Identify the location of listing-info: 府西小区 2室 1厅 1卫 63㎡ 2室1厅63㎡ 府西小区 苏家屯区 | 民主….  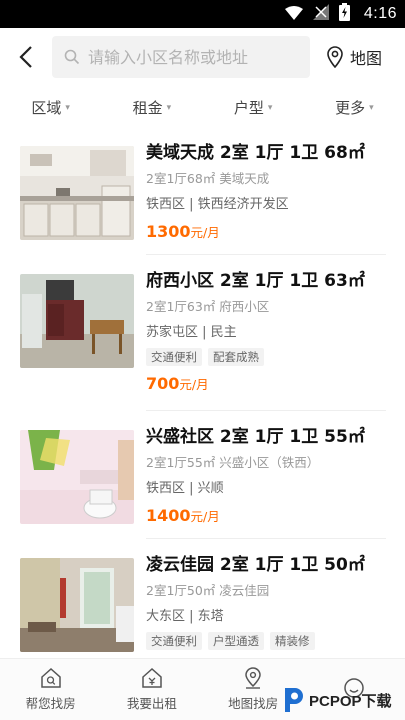
(268, 331).